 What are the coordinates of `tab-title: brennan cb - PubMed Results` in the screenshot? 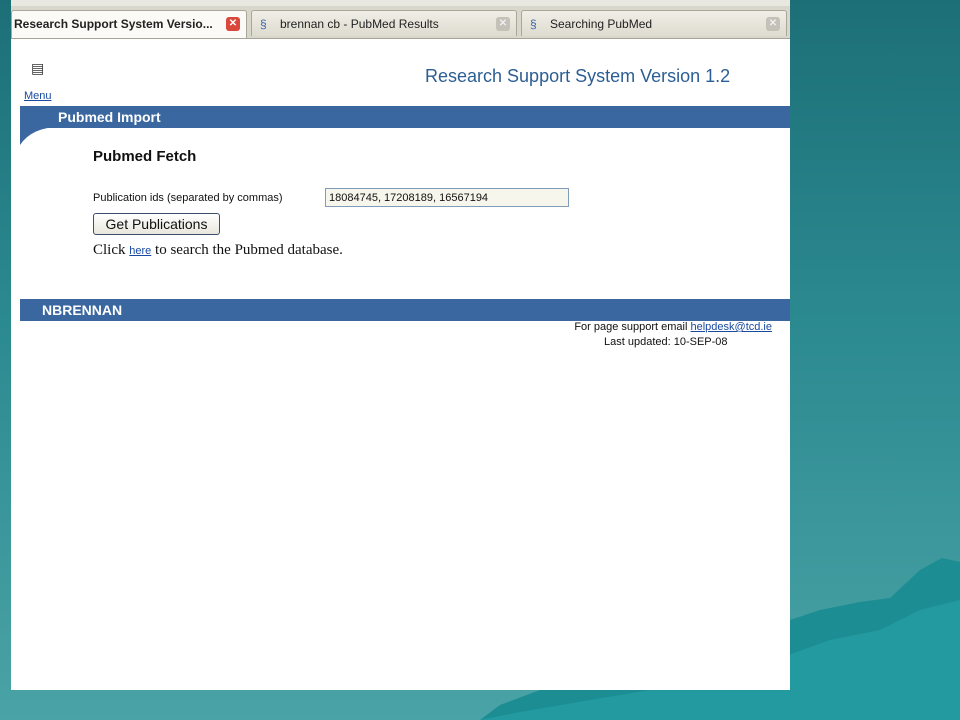 It's located at (359, 24).